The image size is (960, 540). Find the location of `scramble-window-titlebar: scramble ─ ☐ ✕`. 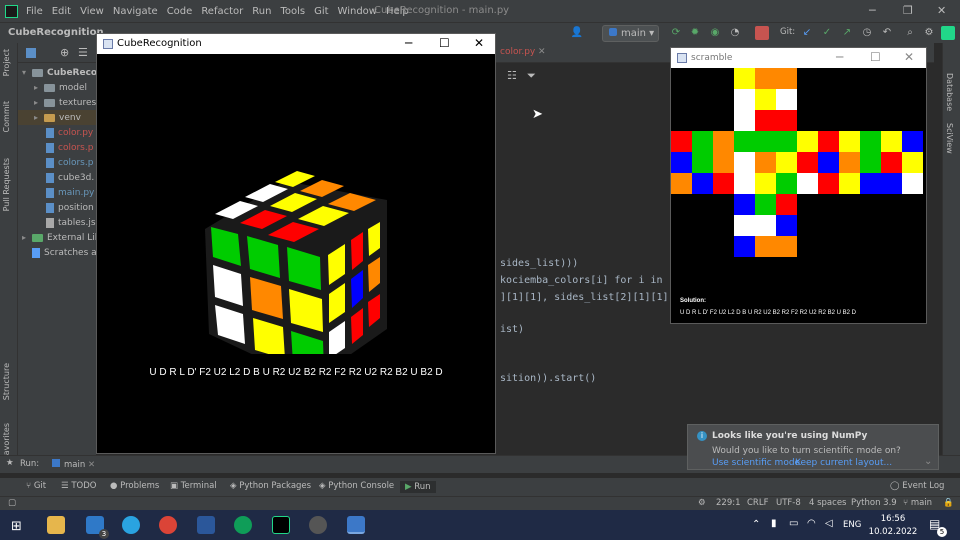

scramble-window-titlebar: scramble ─ ☐ ✕ is located at coordinates (798, 58).